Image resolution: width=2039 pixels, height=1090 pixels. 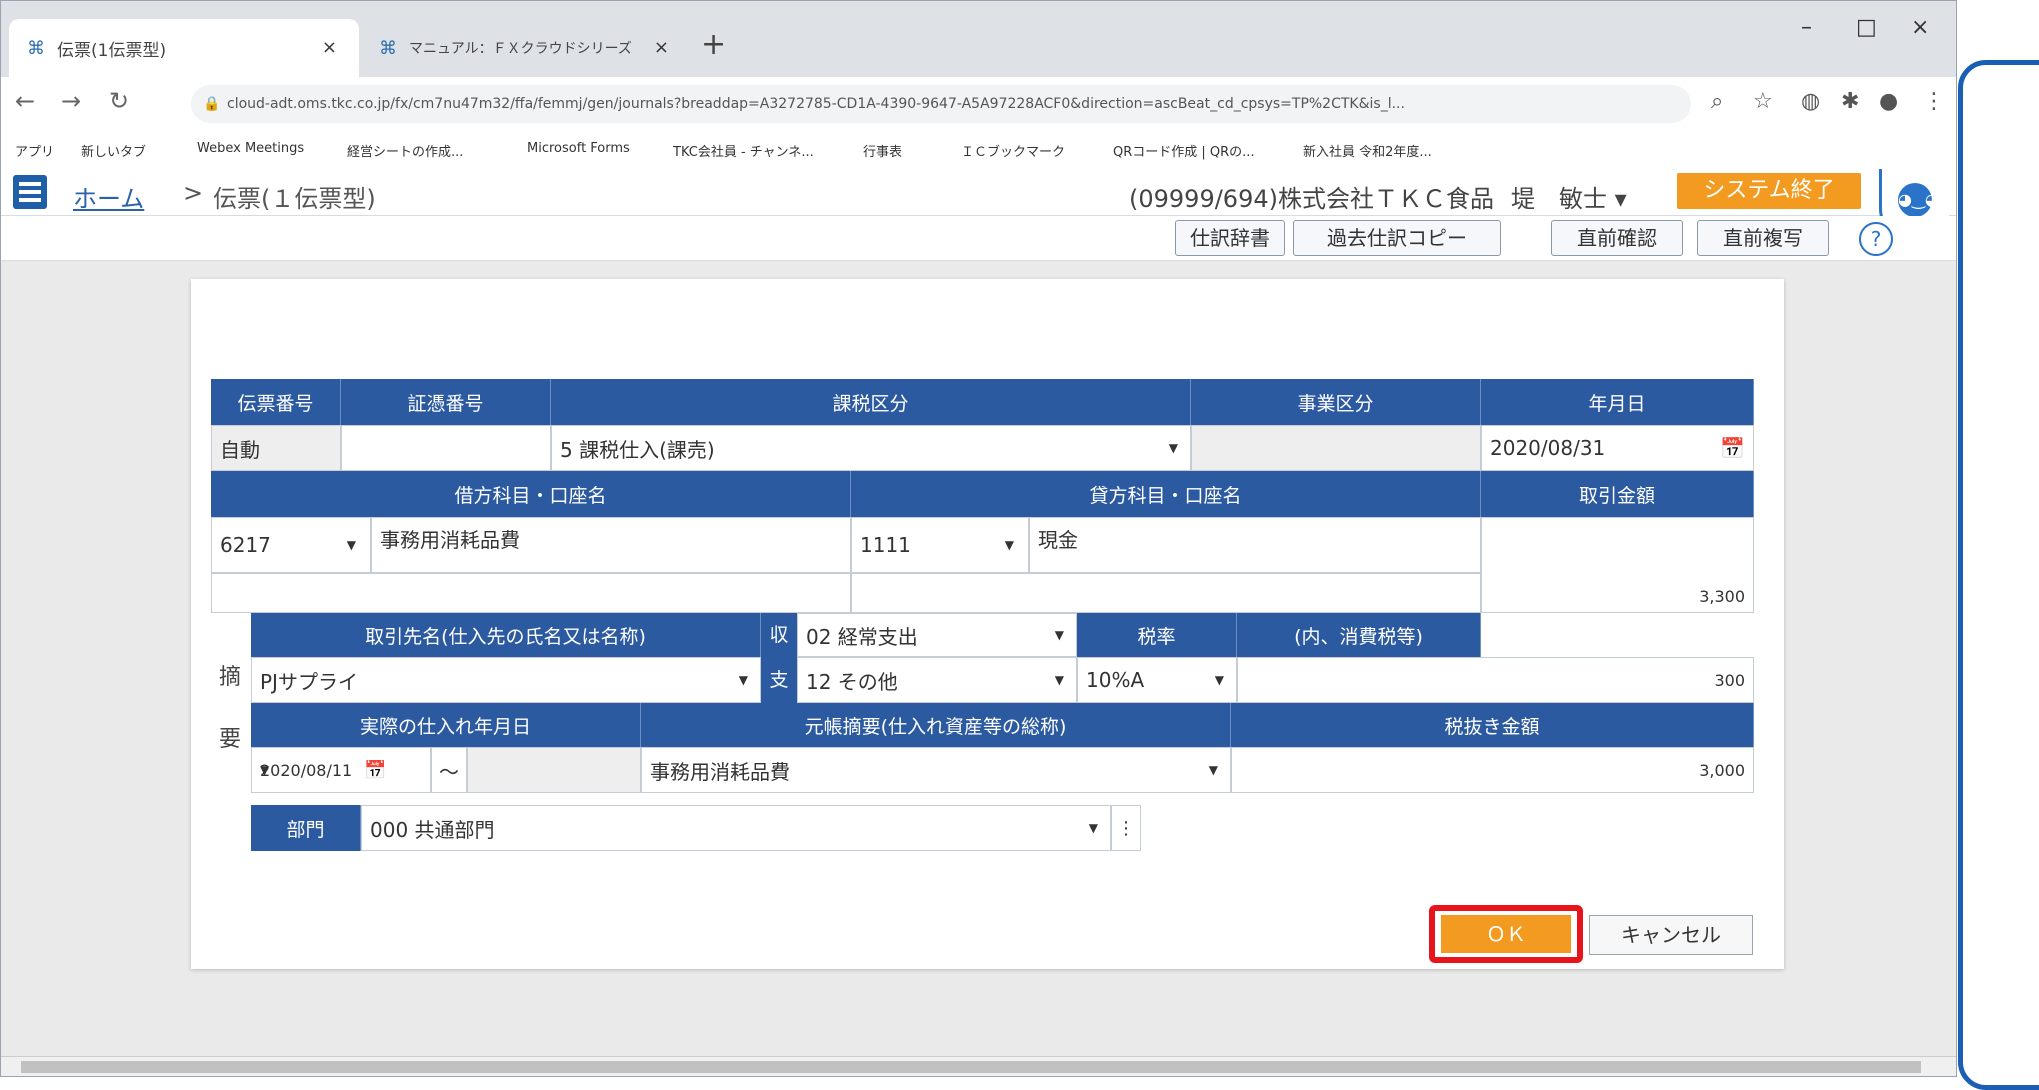 I want to click on mascot-face-icon: ◕‿◕, so click(x=1918, y=200).